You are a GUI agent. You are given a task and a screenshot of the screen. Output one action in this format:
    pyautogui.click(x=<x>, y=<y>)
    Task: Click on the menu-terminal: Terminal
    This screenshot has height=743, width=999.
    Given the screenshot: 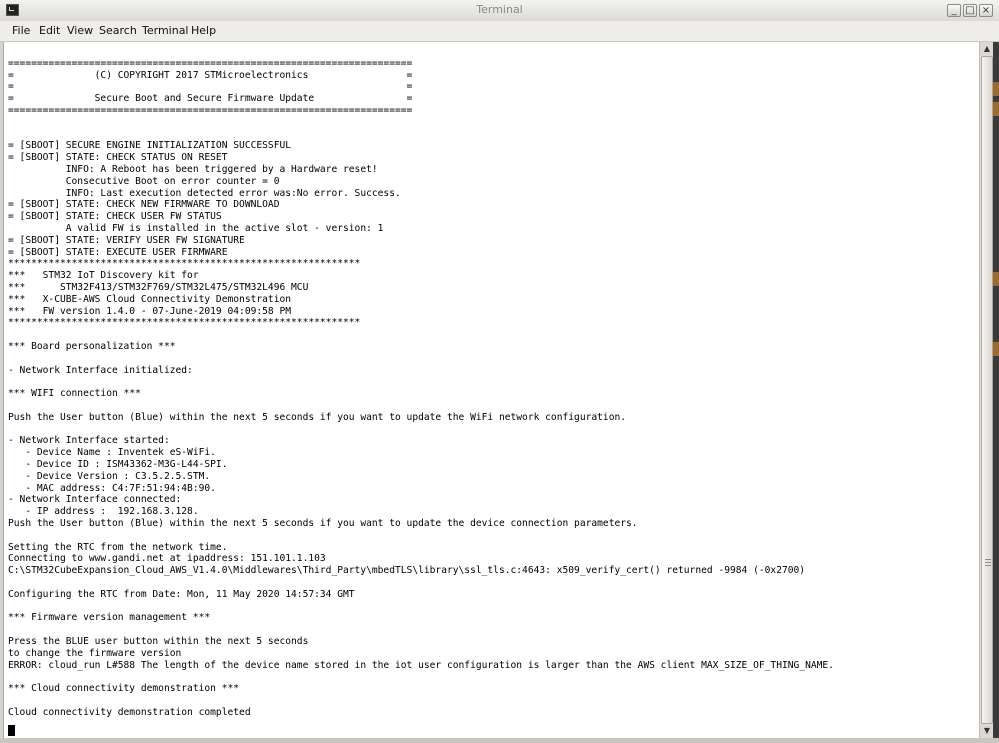 What is the action you would take?
    pyautogui.click(x=165, y=30)
    